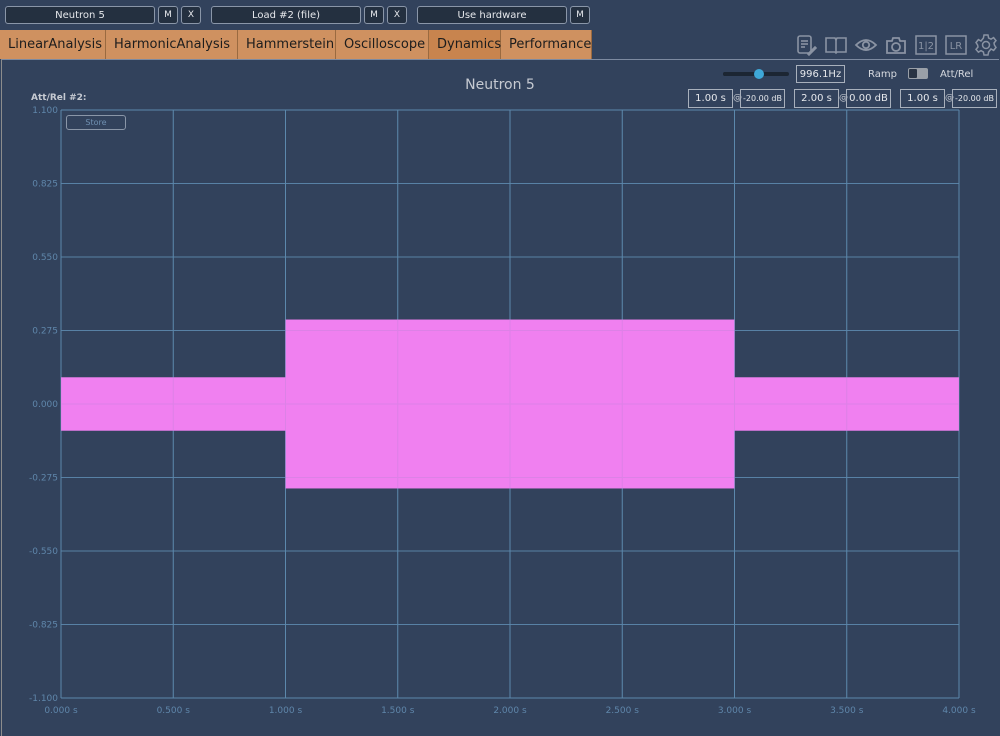  What do you see at coordinates (43, 699) in the screenshot?
I see `y-tick-label: -1.100` at bounding box center [43, 699].